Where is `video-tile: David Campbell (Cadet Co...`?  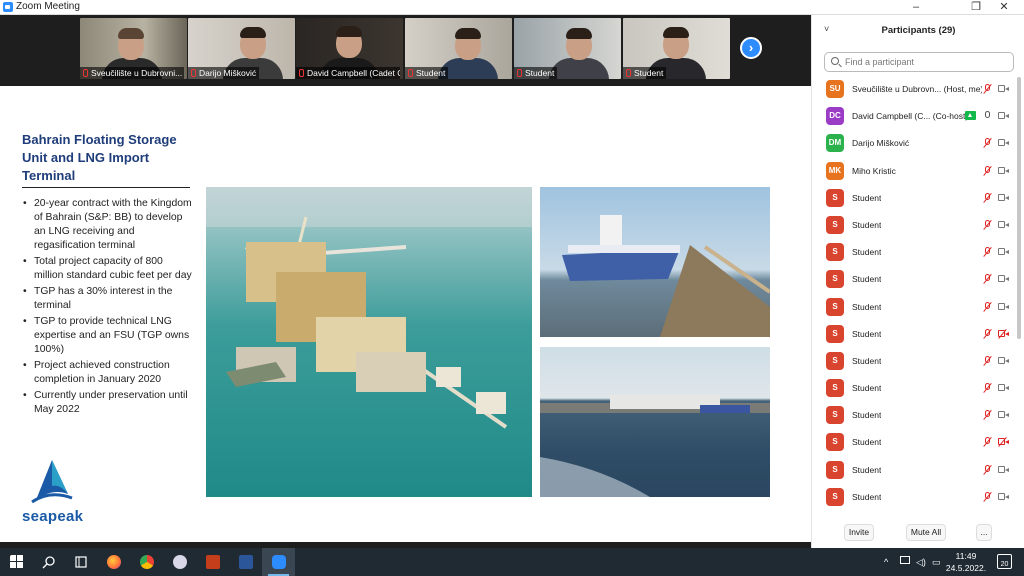 video-tile: David Campbell (Cadet Co... is located at coordinates (349, 48).